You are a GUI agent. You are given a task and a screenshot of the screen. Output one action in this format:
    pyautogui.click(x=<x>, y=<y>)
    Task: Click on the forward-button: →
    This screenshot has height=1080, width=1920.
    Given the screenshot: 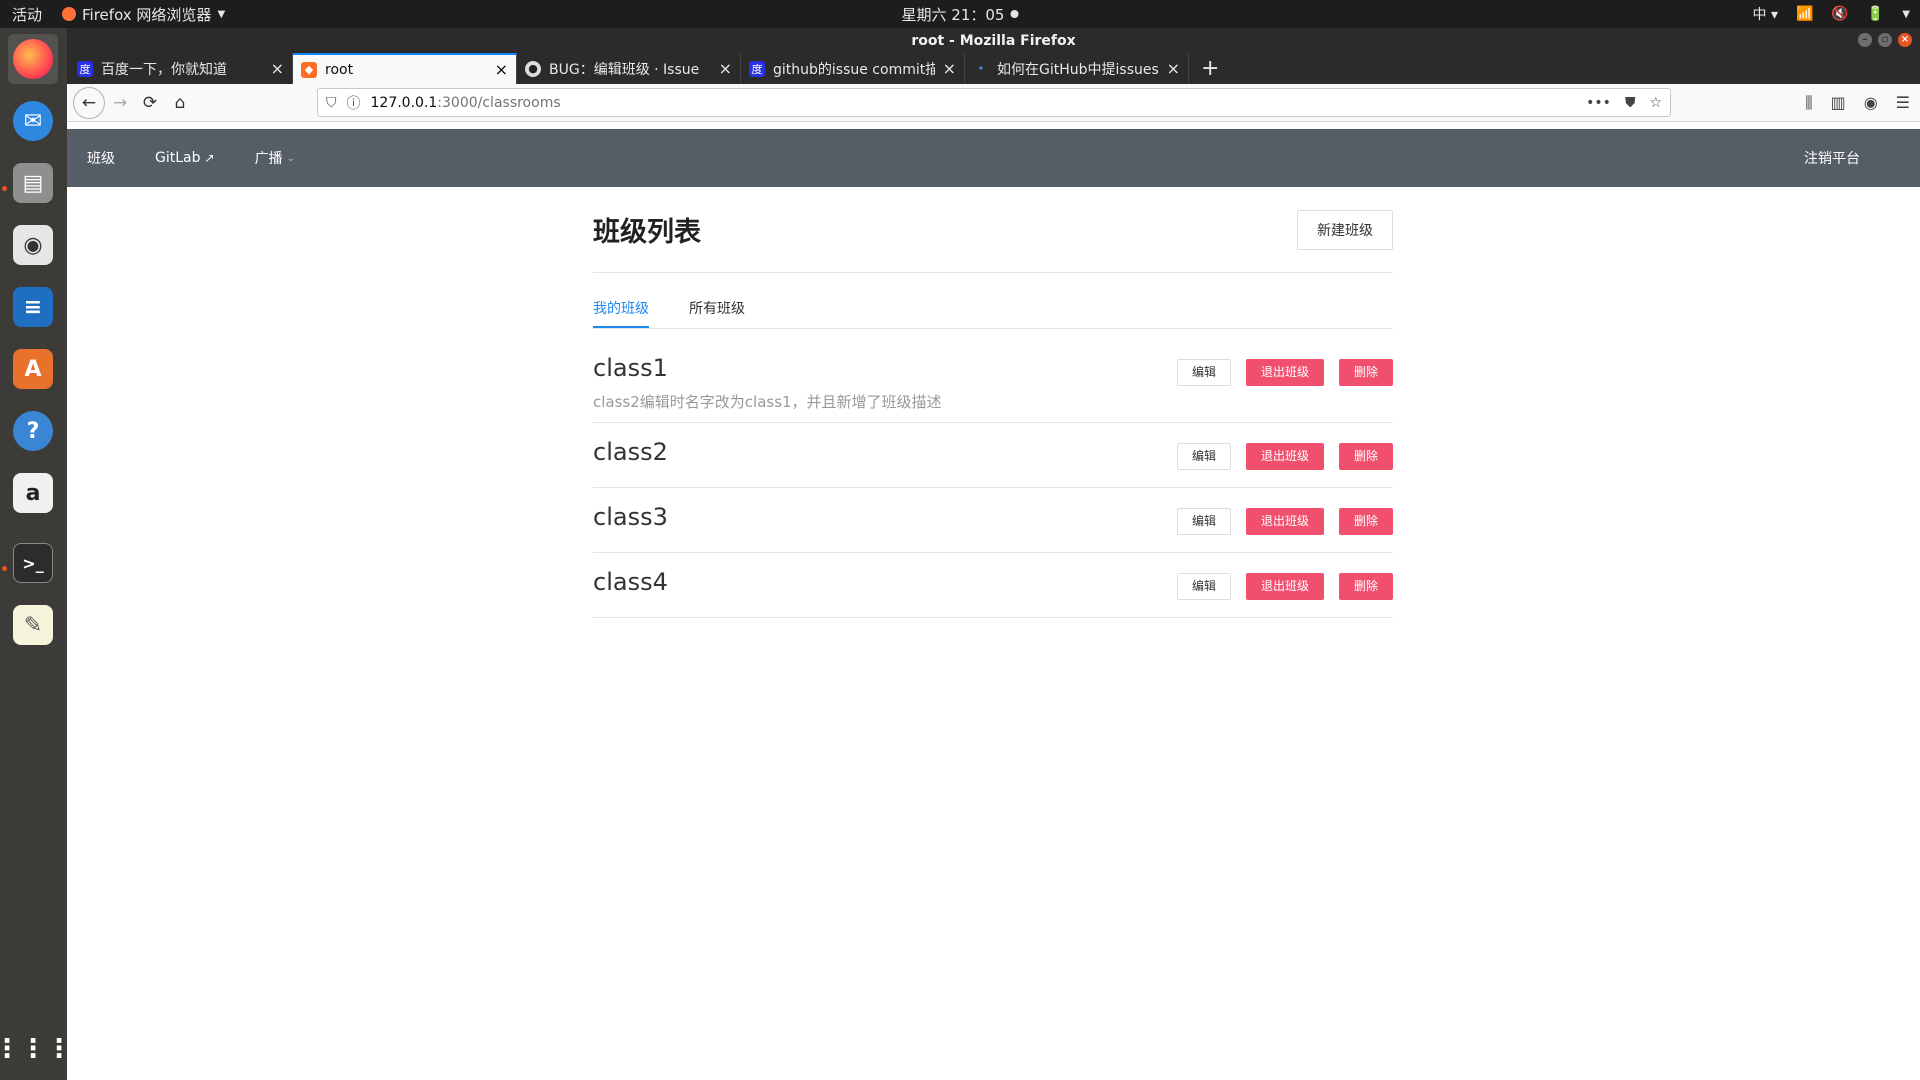 What is the action you would take?
    pyautogui.click(x=120, y=103)
    